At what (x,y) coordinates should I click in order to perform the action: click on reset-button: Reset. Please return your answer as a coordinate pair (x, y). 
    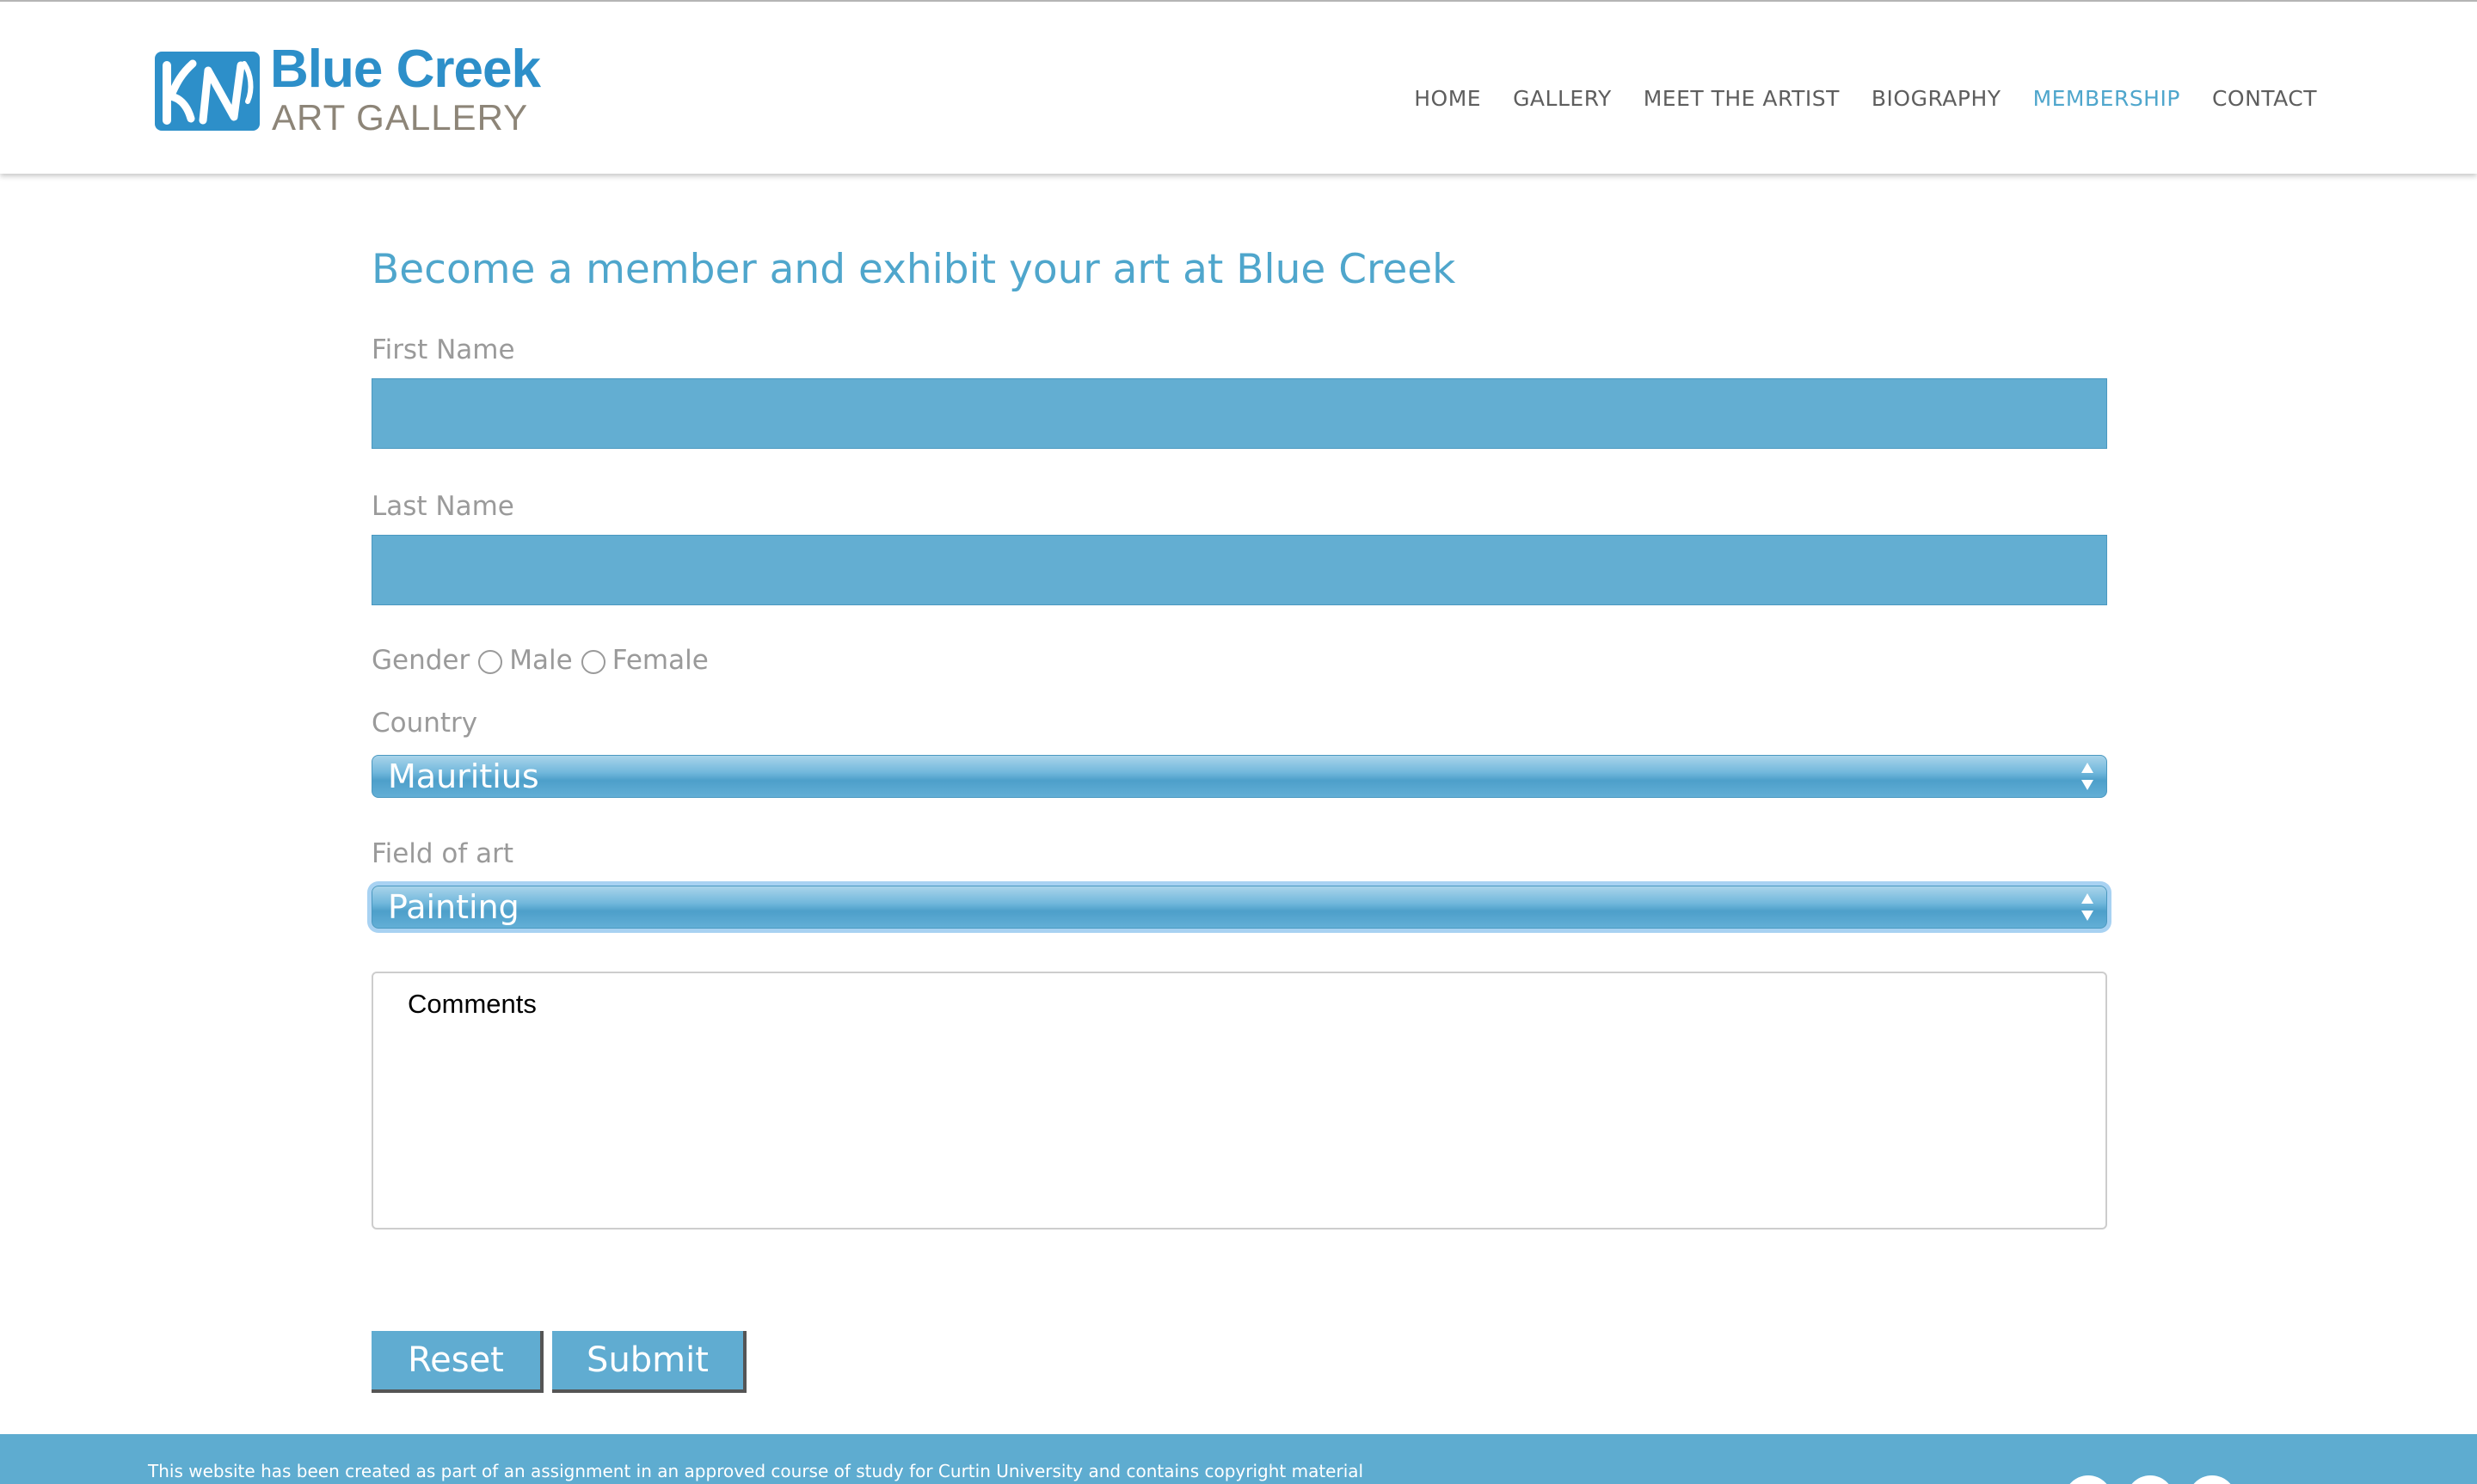
    Looking at the image, I should click on (458, 1362).